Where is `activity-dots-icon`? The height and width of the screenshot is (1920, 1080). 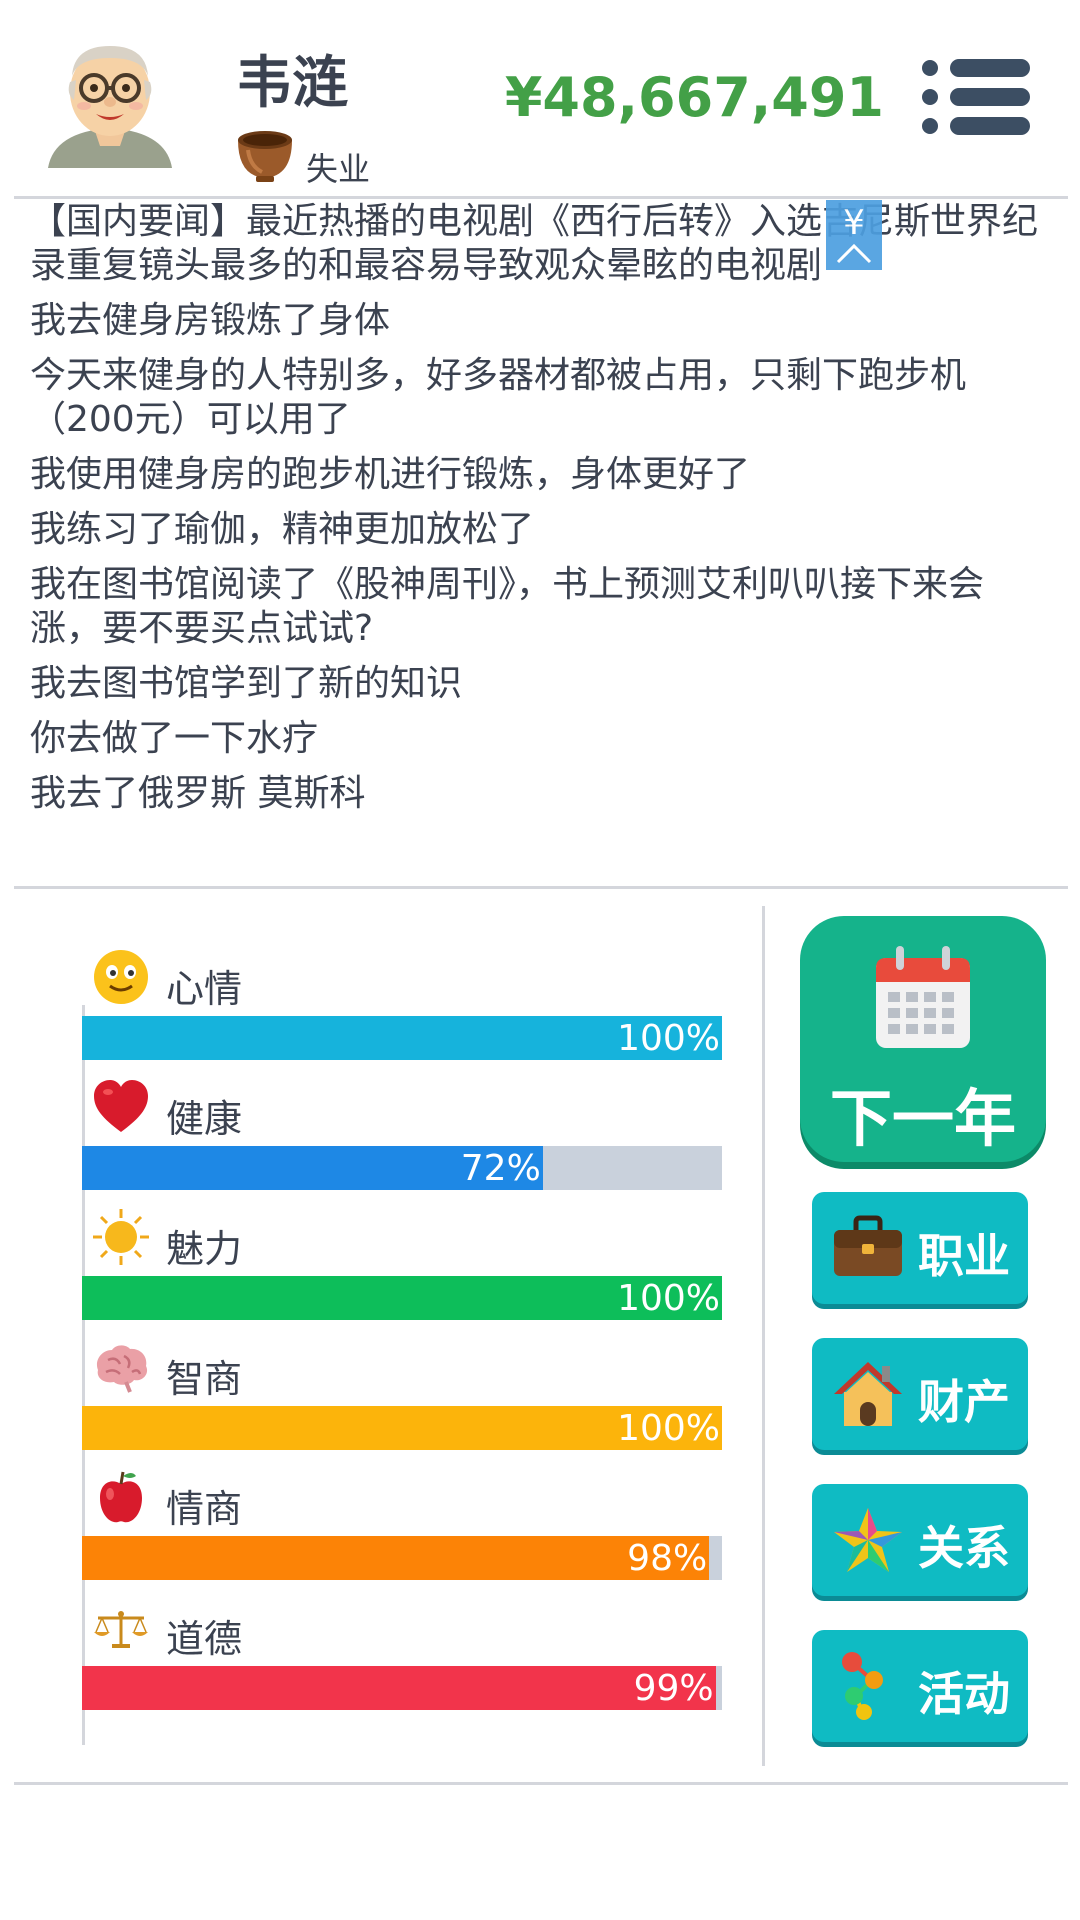 activity-dots-icon is located at coordinates (862, 1686).